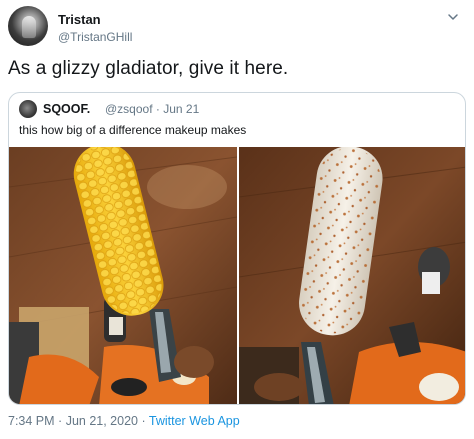  What do you see at coordinates (234, 109) in the screenshot?
I see `quoted-tweet-header: SQOOF. @zsqoof · Jun 21` at bounding box center [234, 109].